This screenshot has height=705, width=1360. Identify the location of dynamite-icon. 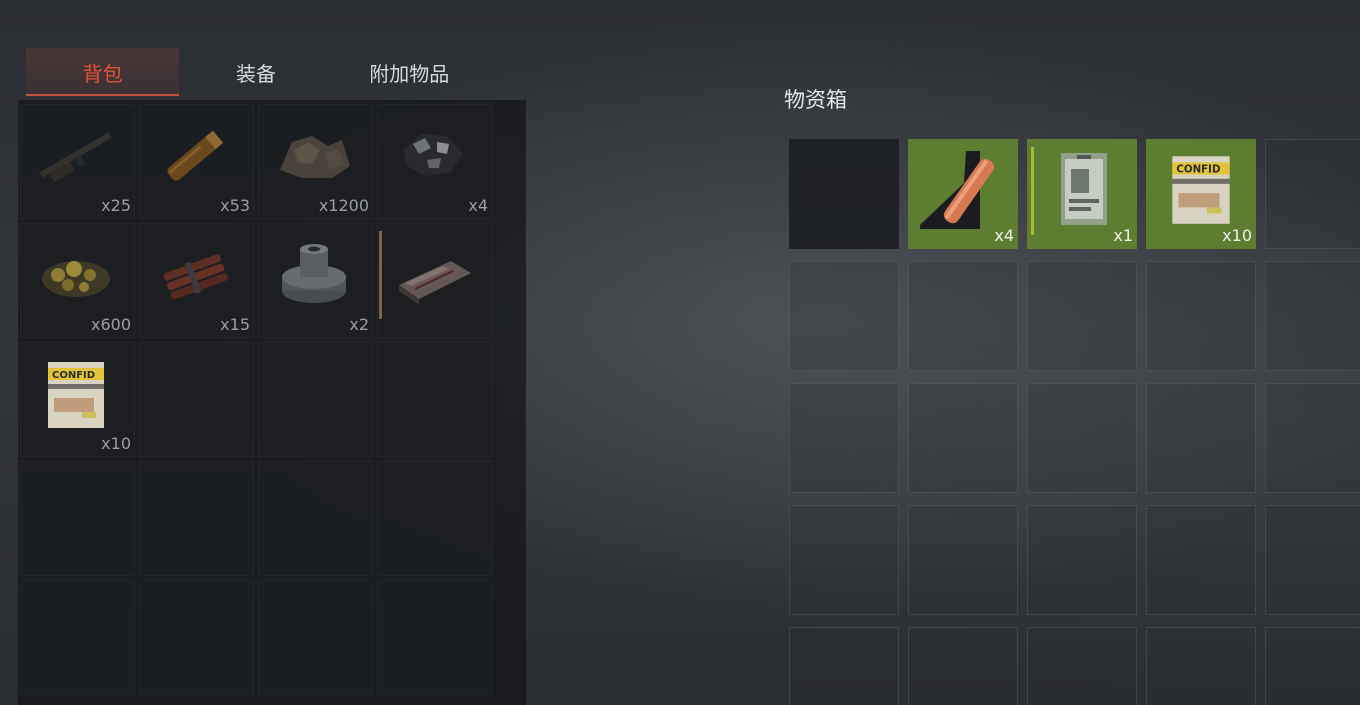
(195, 277).